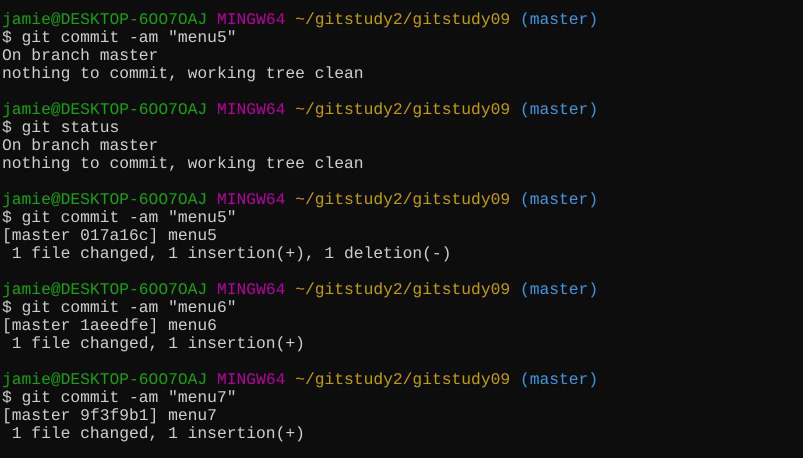 This screenshot has height=458, width=803. I want to click on output-text: 1 file changed, 1 insertion(+), 1 deletion(-), so click(231, 254).